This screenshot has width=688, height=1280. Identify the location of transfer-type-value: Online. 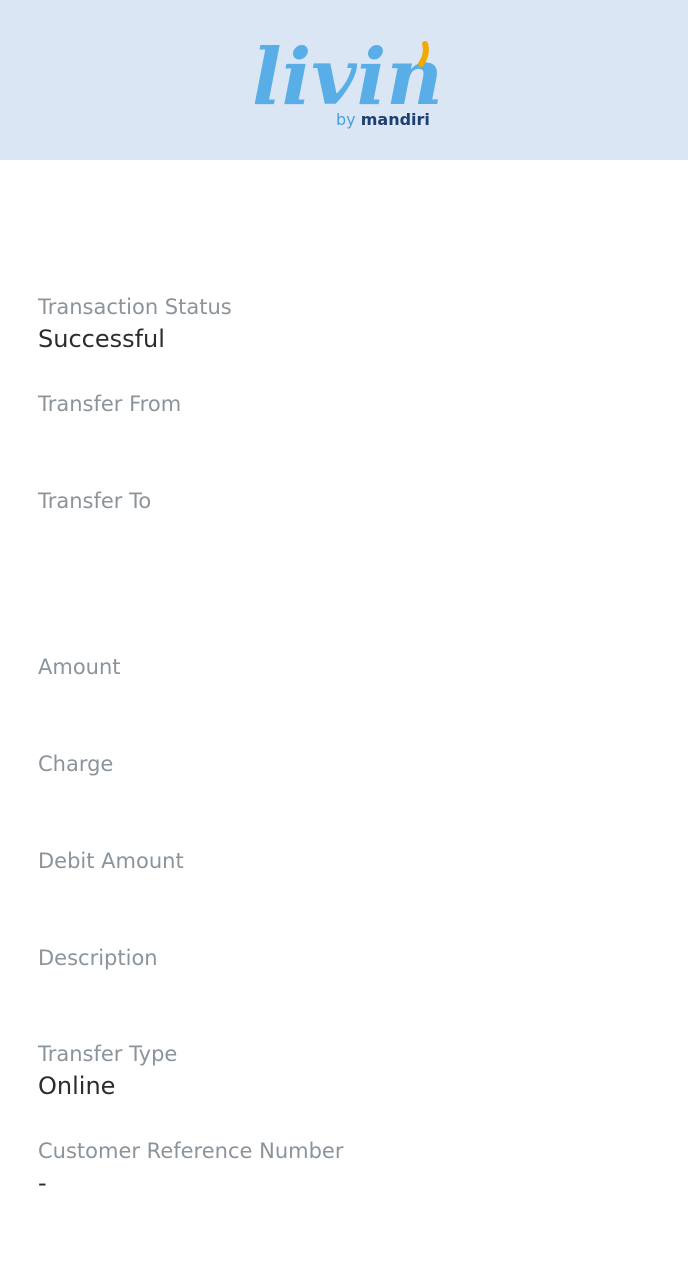
(77, 1086).